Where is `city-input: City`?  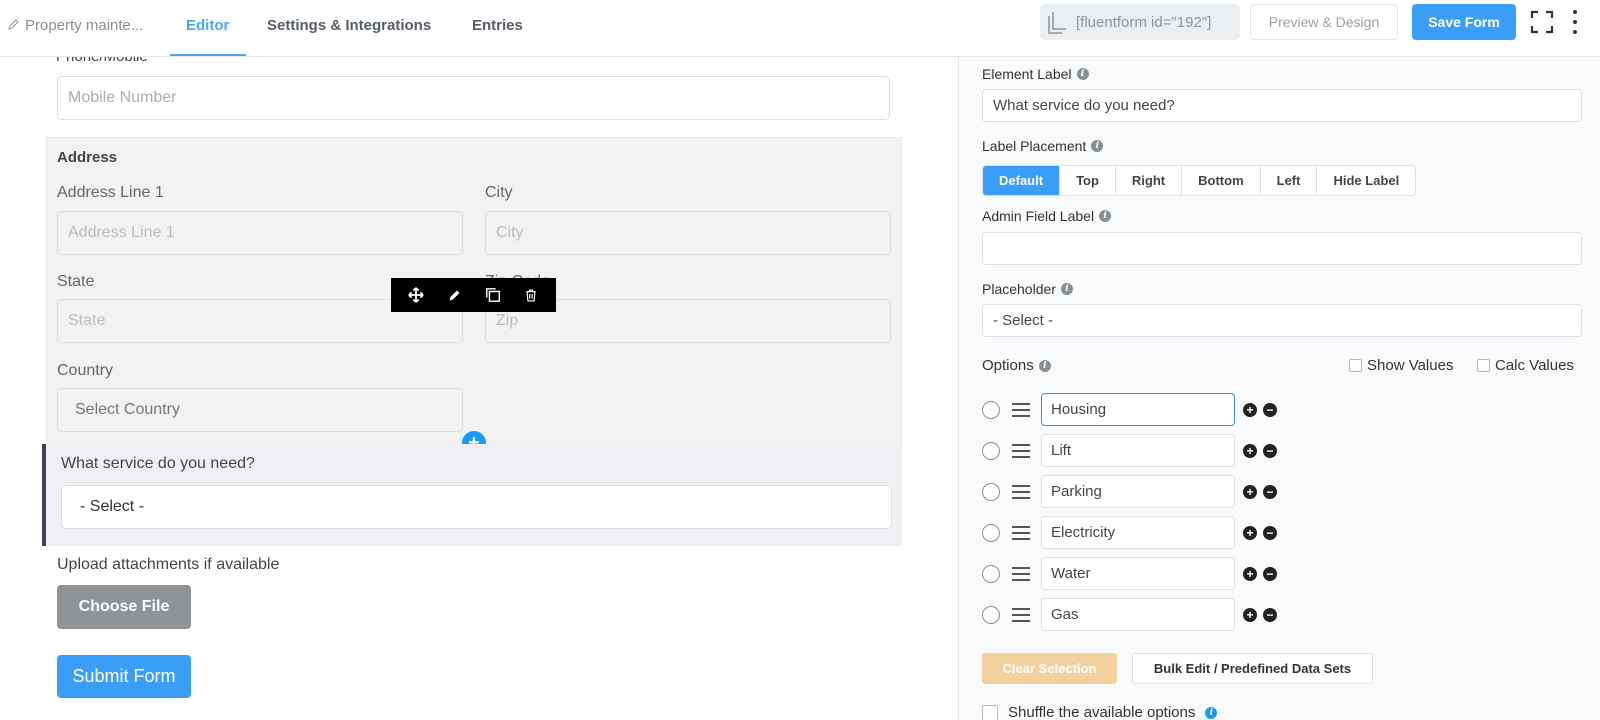 city-input: City is located at coordinates (688, 233).